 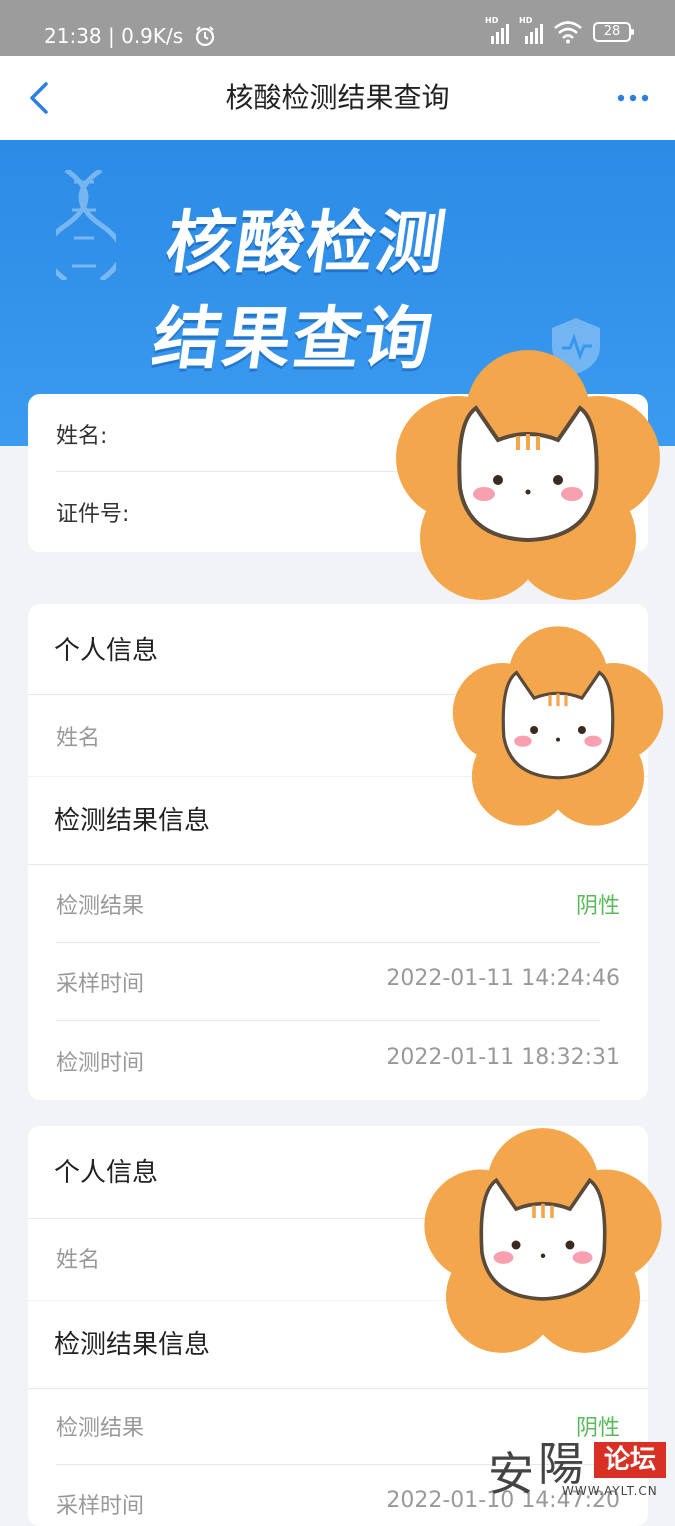 I want to click on more-icon, so click(x=633, y=98).